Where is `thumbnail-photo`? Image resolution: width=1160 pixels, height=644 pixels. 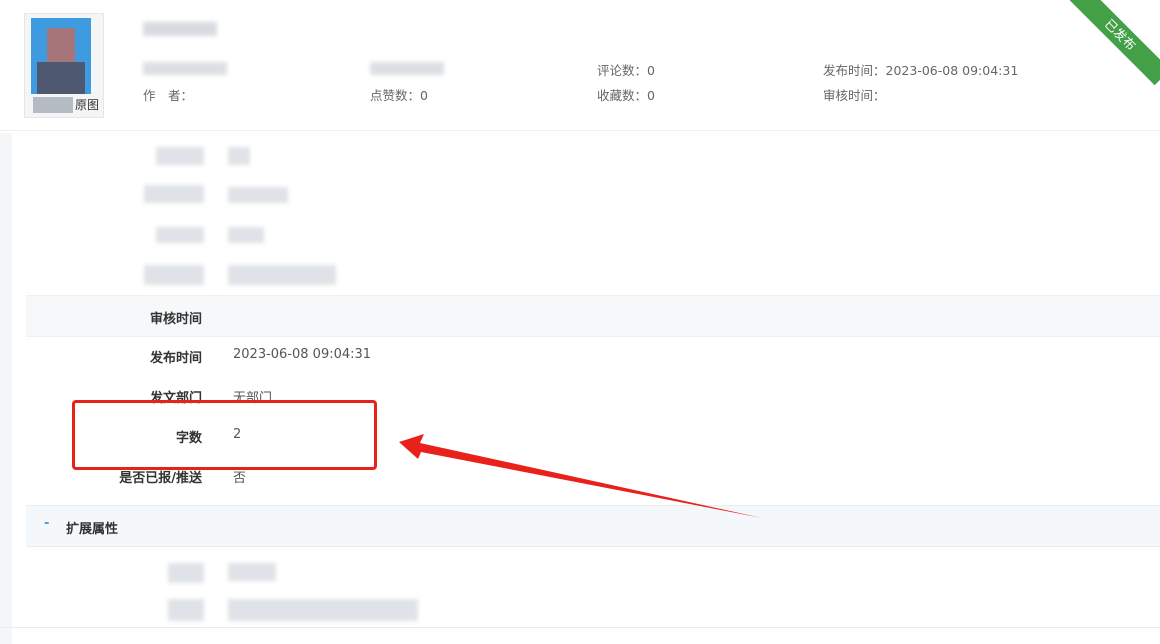
thumbnail-photo is located at coordinates (61, 56).